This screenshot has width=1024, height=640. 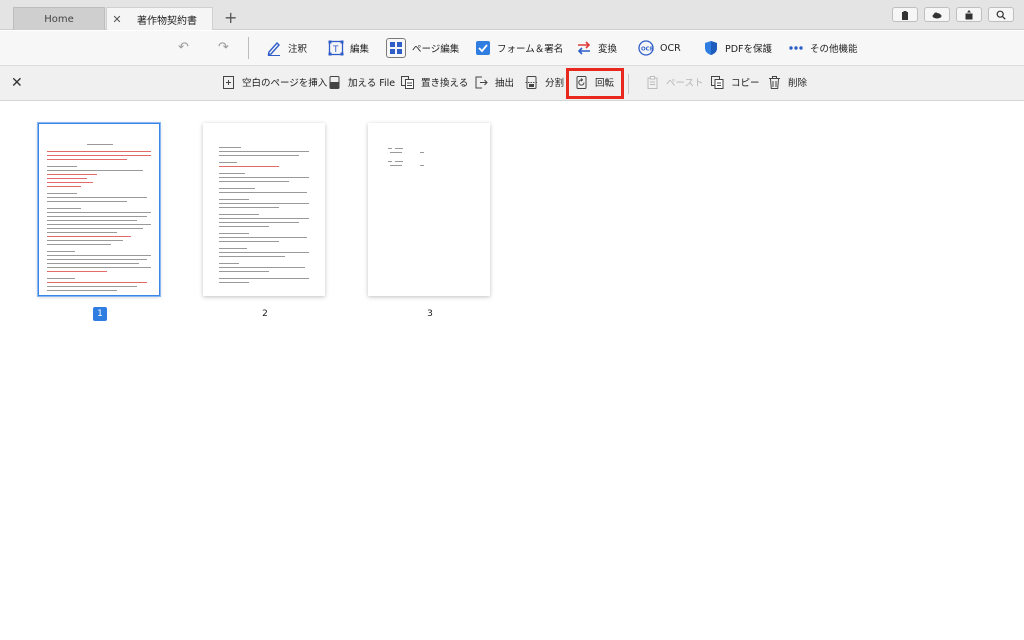 What do you see at coordinates (505, 83) in the screenshot?
I see `extract-label: 抽出` at bounding box center [505, 83].